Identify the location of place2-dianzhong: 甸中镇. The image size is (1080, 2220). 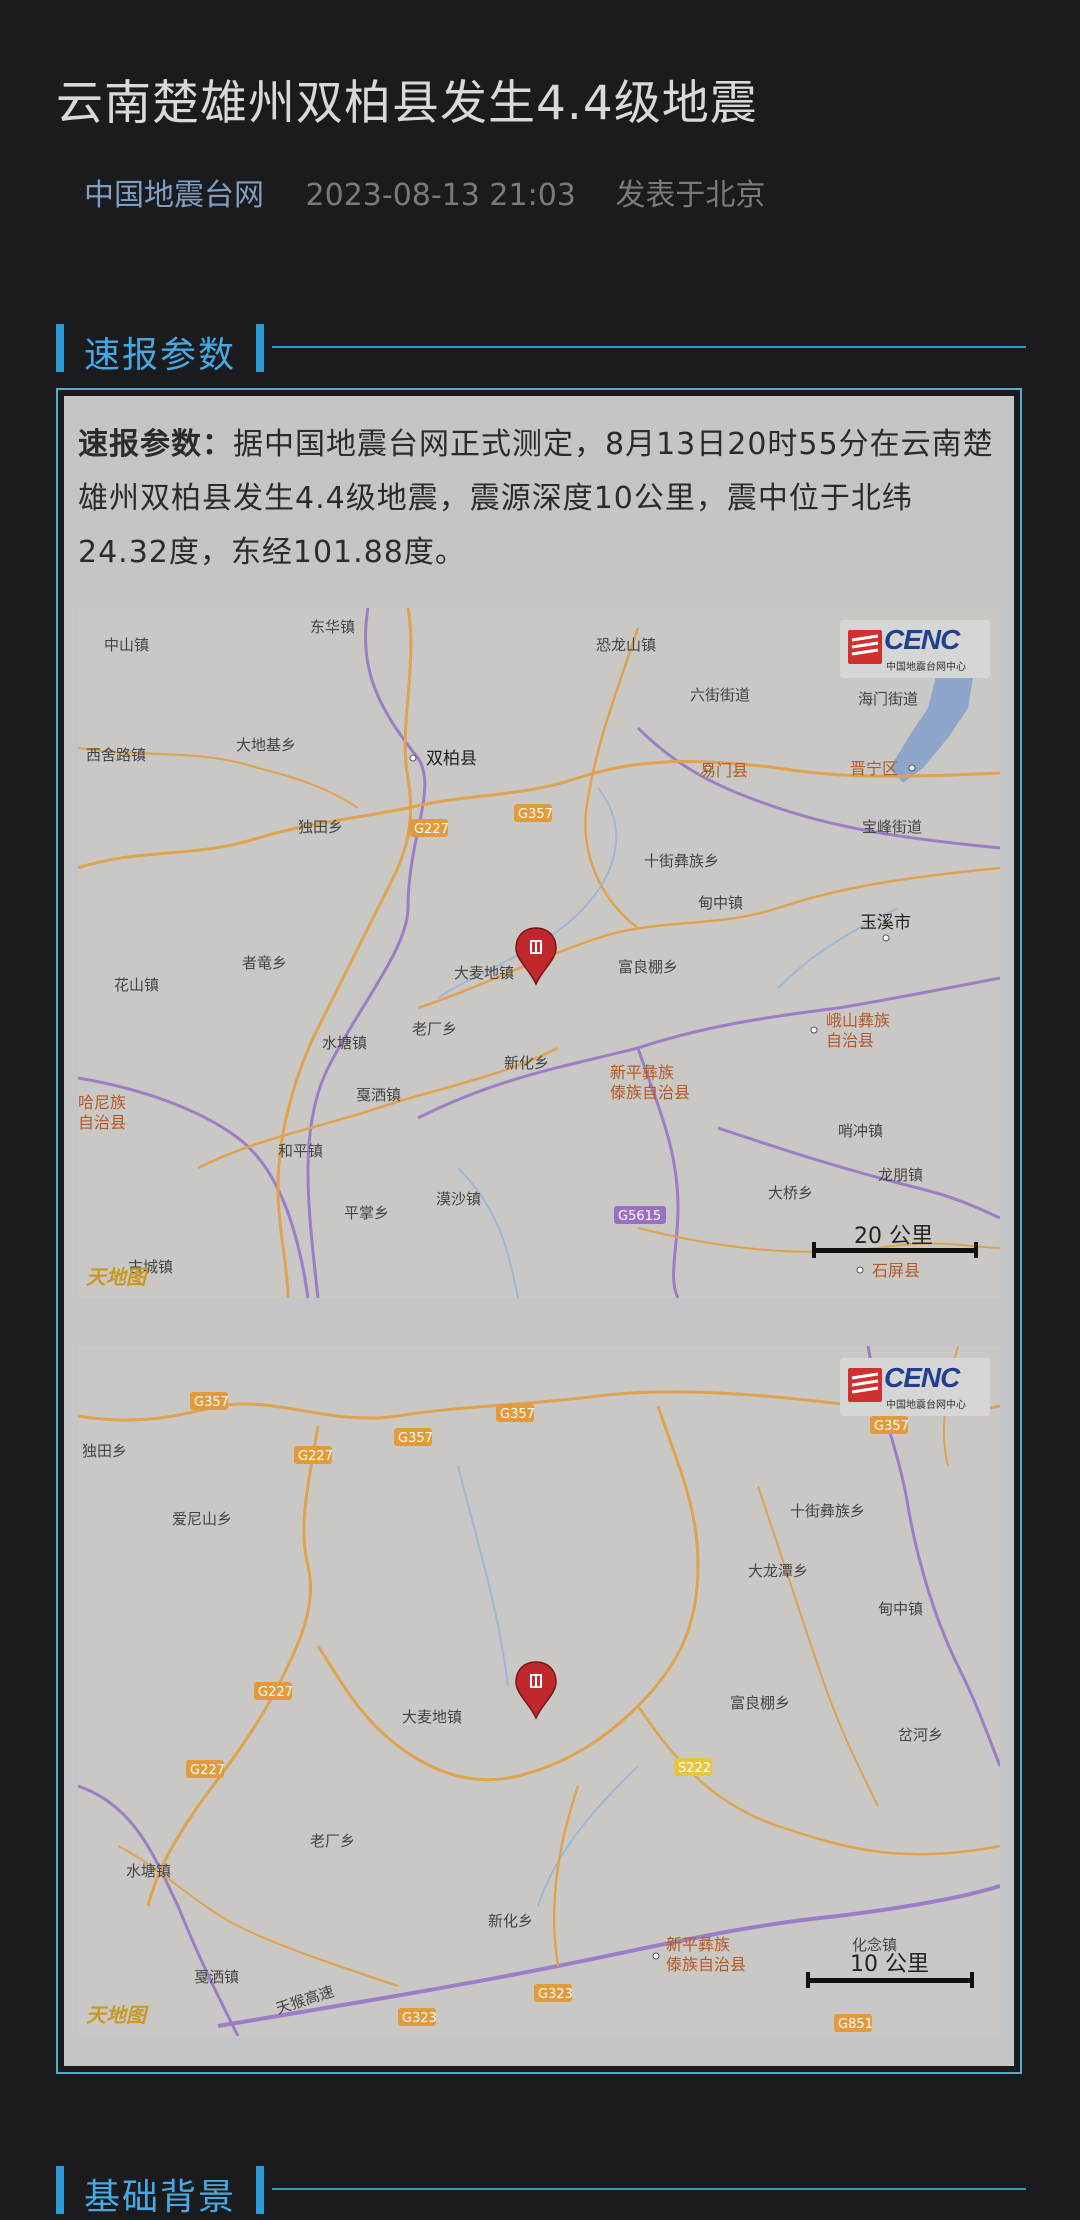
(900, 1609).